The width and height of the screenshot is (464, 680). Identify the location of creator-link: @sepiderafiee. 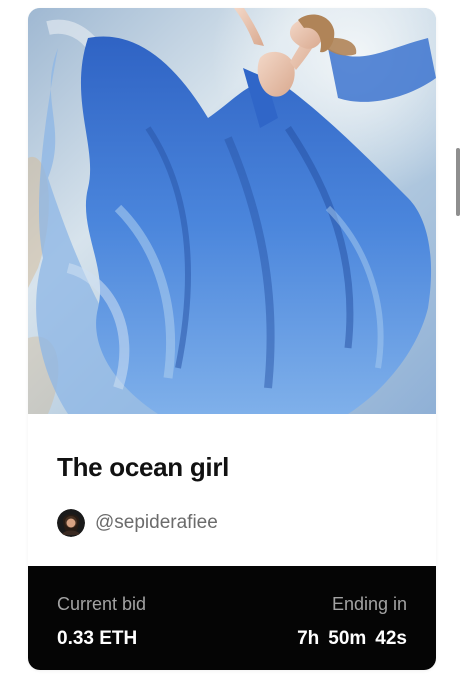
(137, 523).